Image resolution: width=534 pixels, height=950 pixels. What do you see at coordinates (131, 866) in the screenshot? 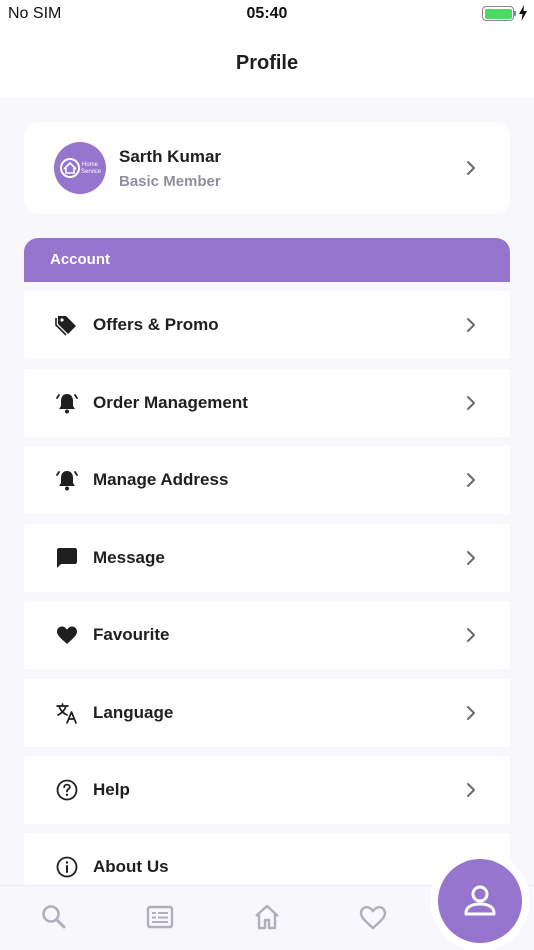
I see `menu-item-label: About Us` at bounding box center [131, 866].